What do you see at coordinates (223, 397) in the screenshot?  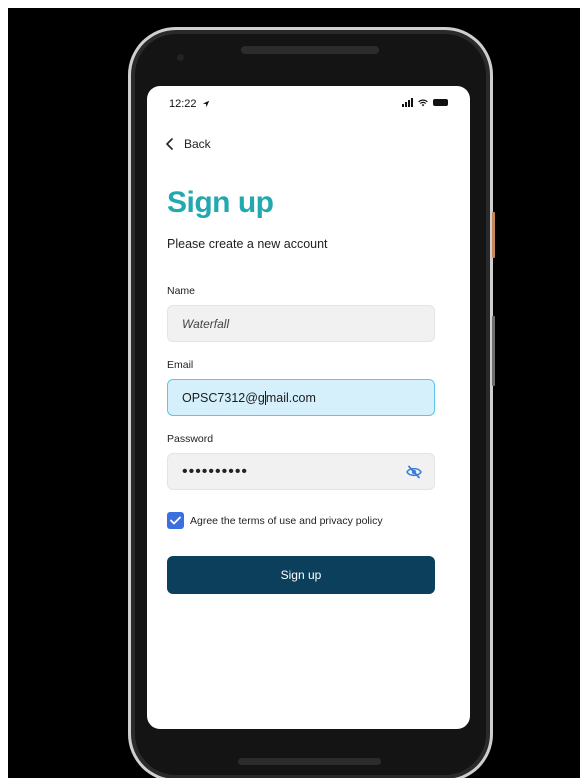 I see `email-value-start: OPSC7312@g` at bounding box center [223, 397].